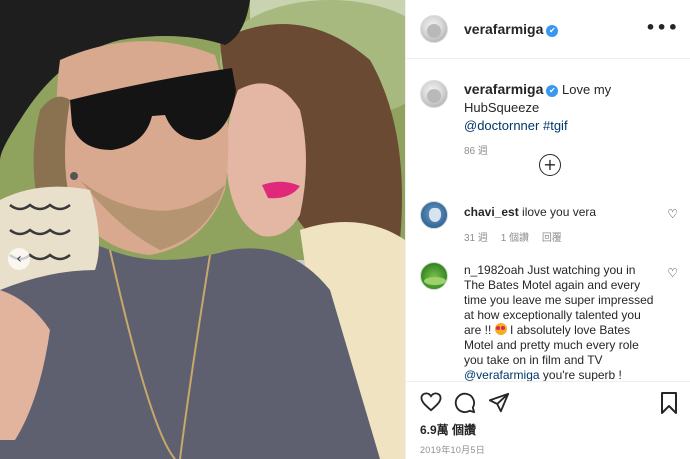 The height and width of the screenshot is (459, 690). I want to click on heart-eyes-emoji-icon, so click(500, 329).